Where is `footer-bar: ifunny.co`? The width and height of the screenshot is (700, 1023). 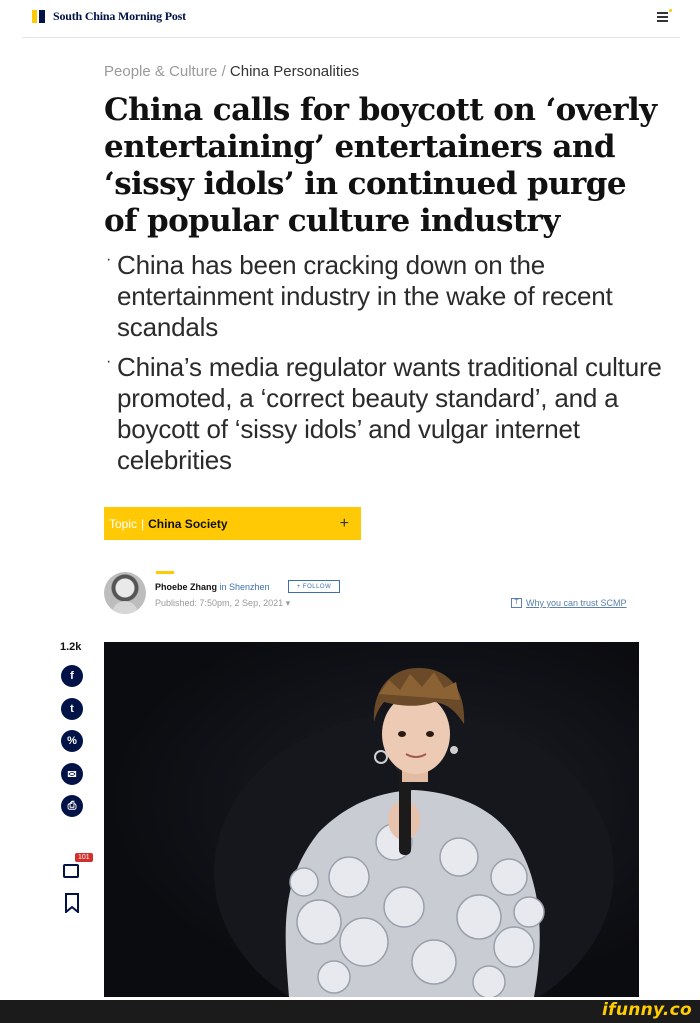 footer-bar: ifunny.co is located at coordinates (350, 1011).